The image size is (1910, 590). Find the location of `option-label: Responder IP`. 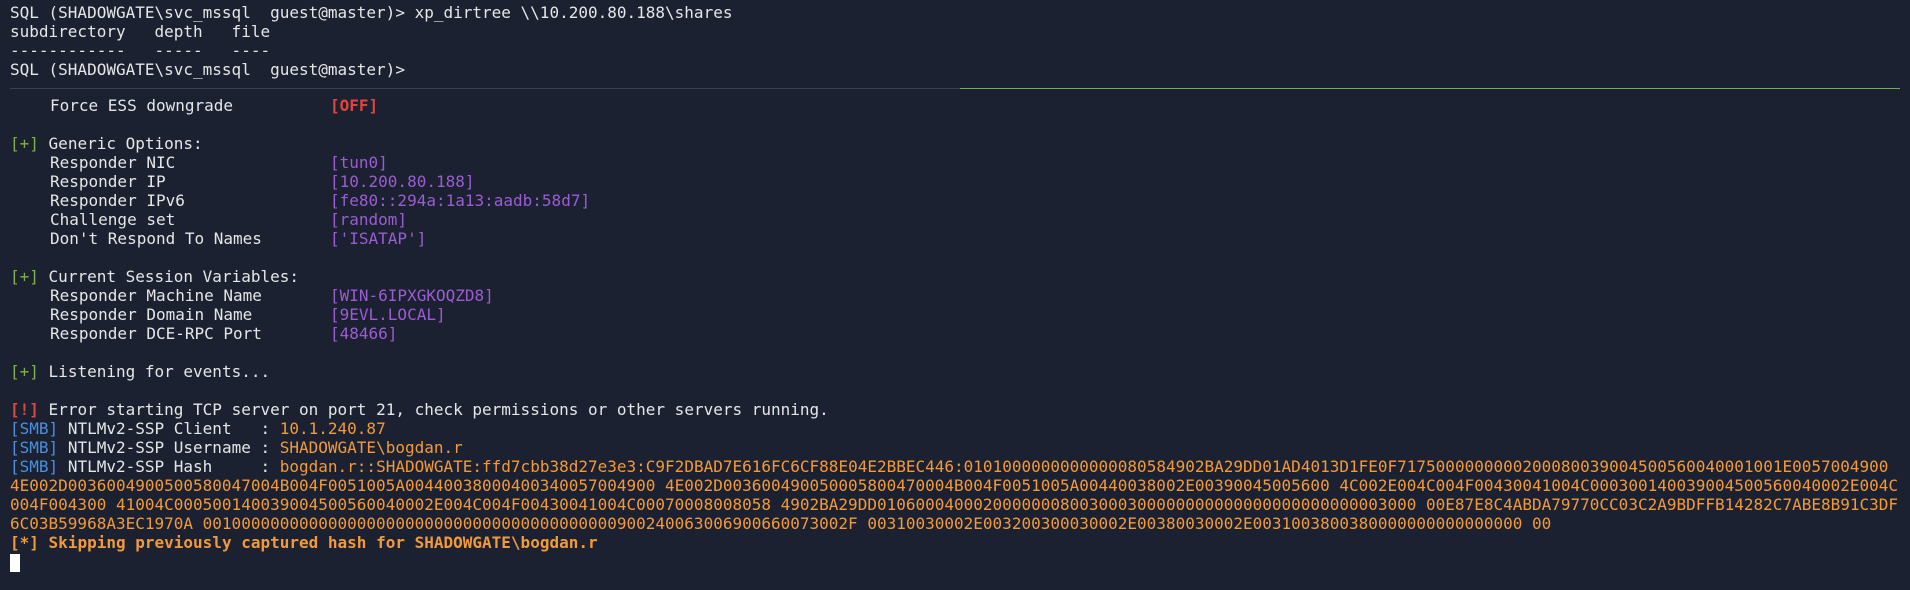

option-label: Responder IP is located at coordinates (108, 181).